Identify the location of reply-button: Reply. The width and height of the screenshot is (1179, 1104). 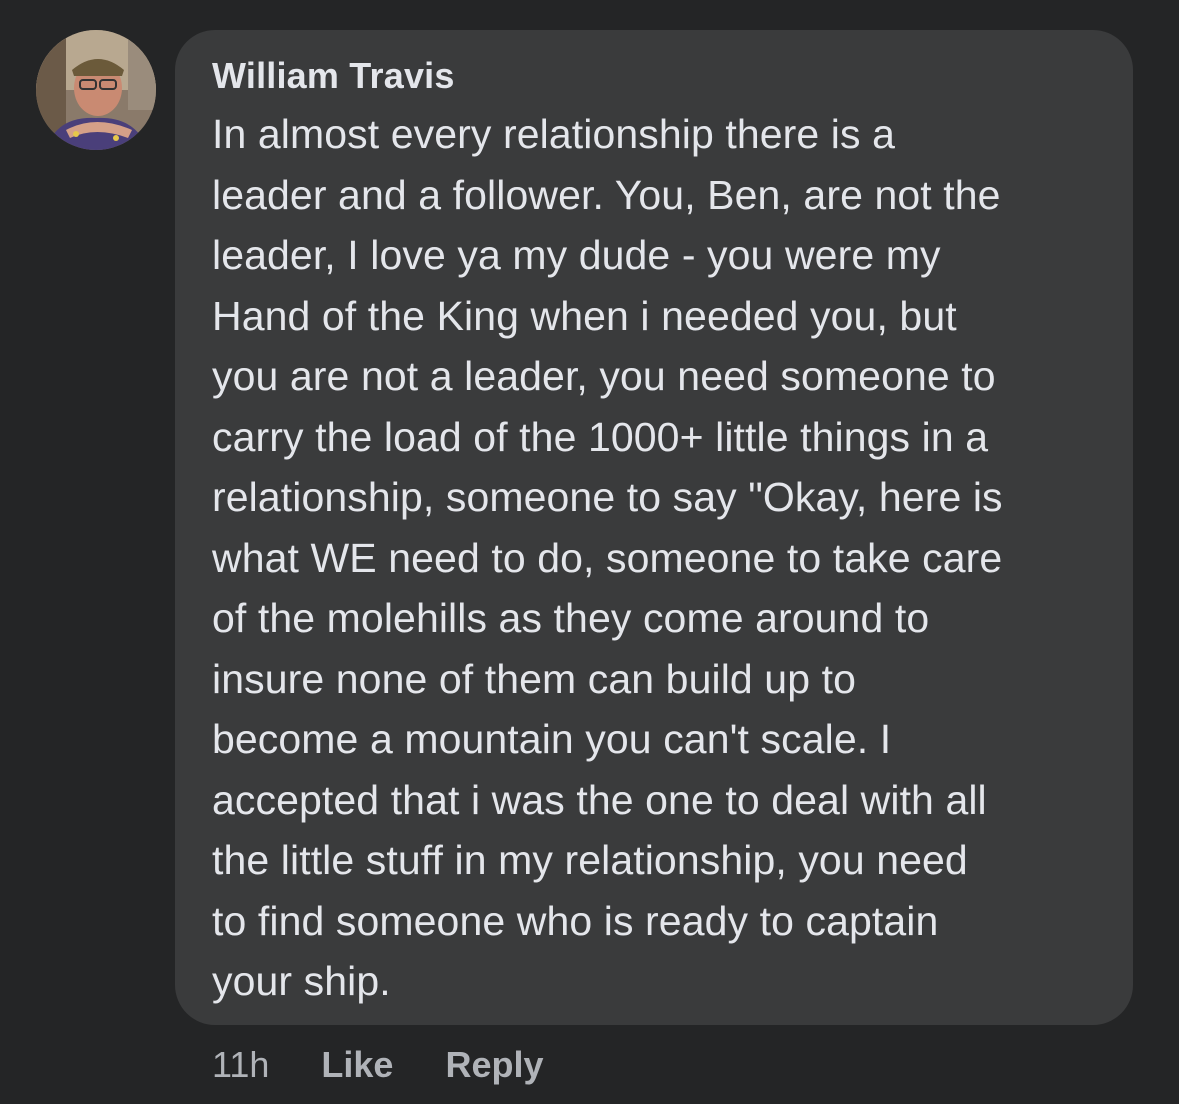
(494, 1065).